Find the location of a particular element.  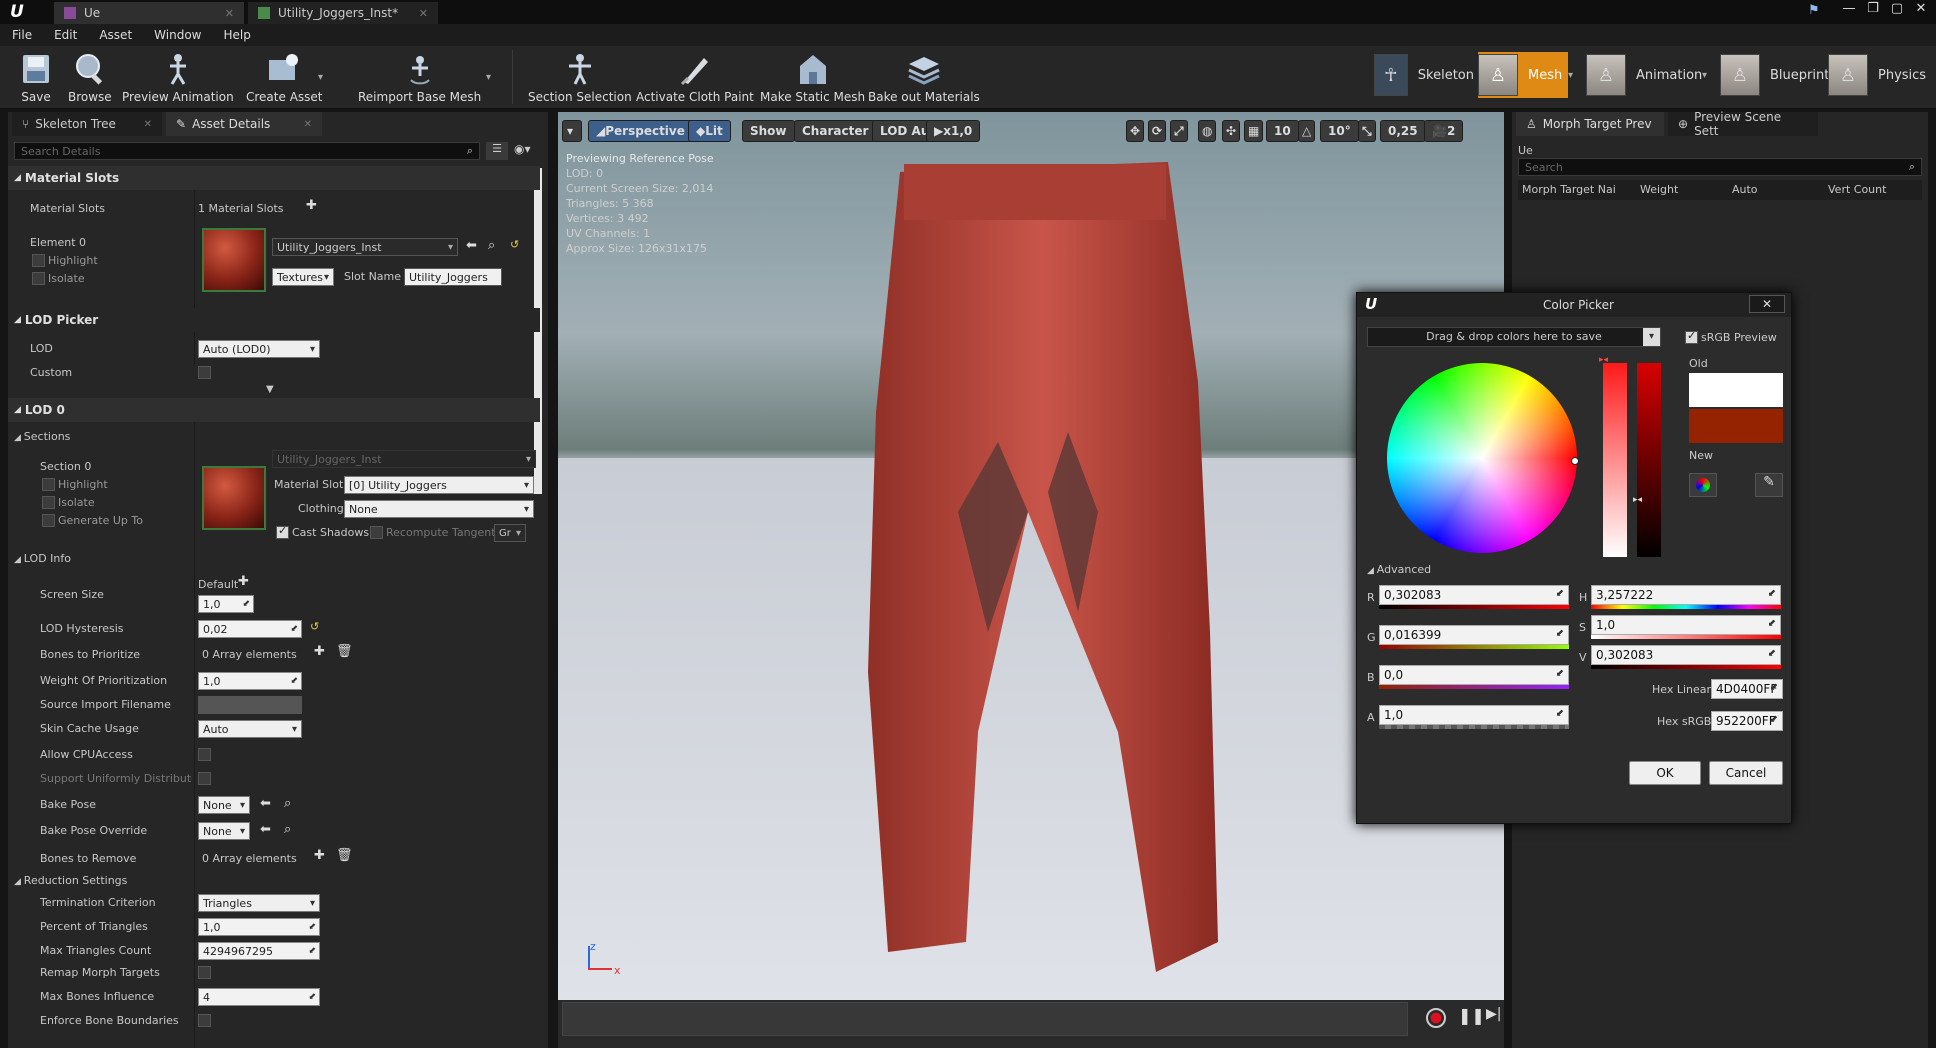

section-selection-button: Section Selection is located at coordinates (580, 77).